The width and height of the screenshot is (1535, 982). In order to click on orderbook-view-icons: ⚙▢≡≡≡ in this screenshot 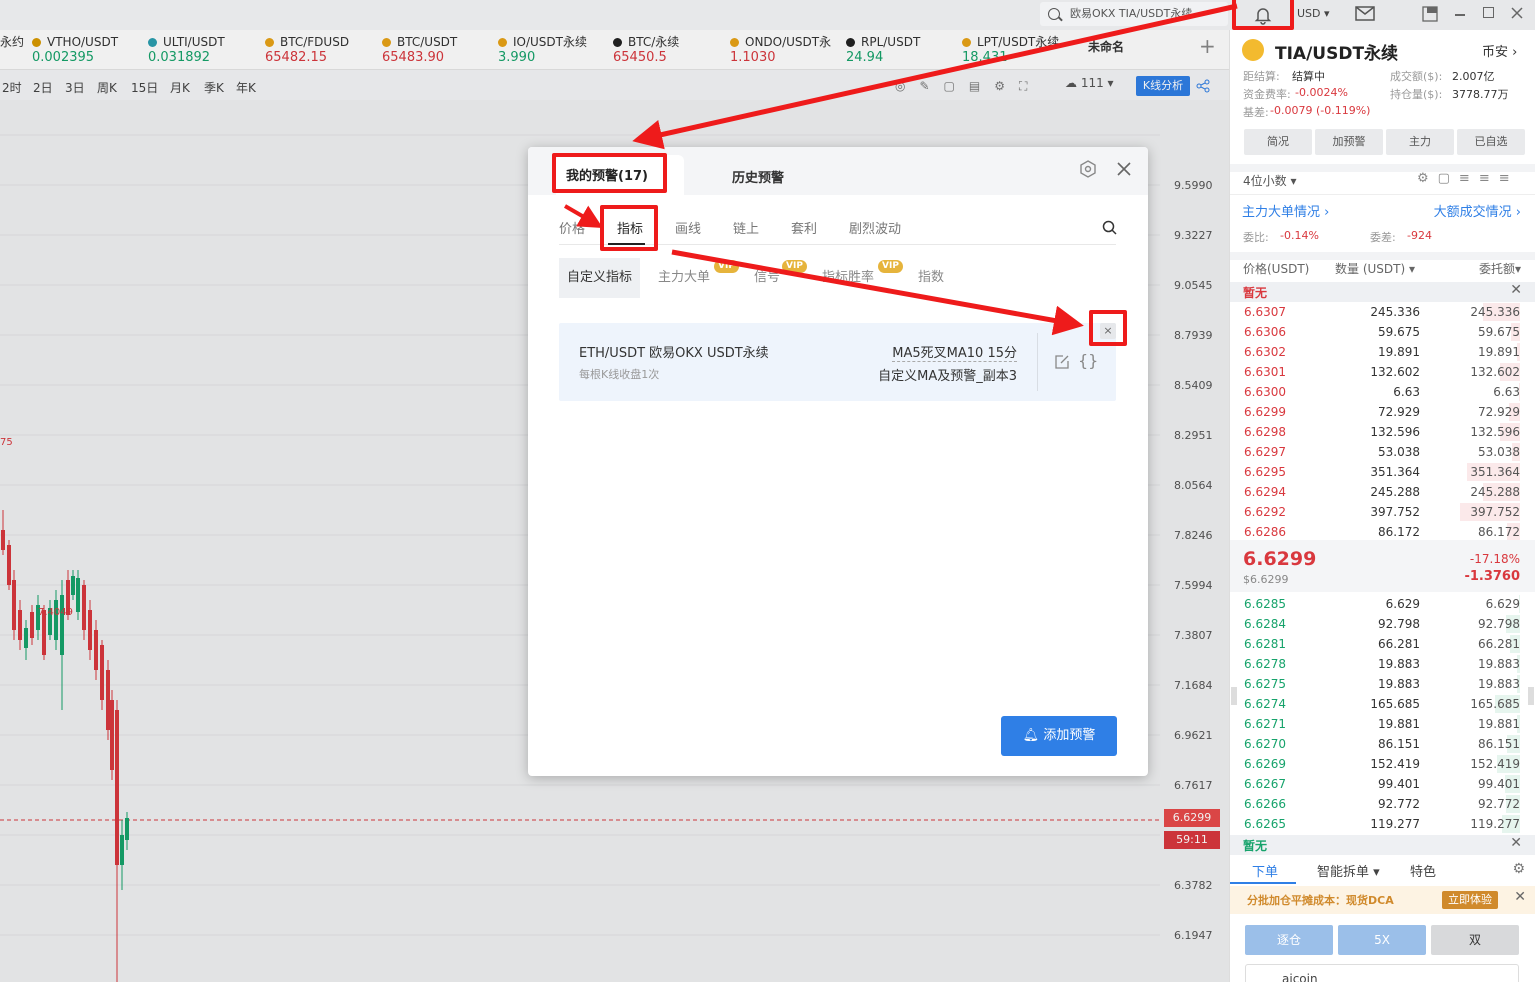, I will do `click(1468, 178)`.